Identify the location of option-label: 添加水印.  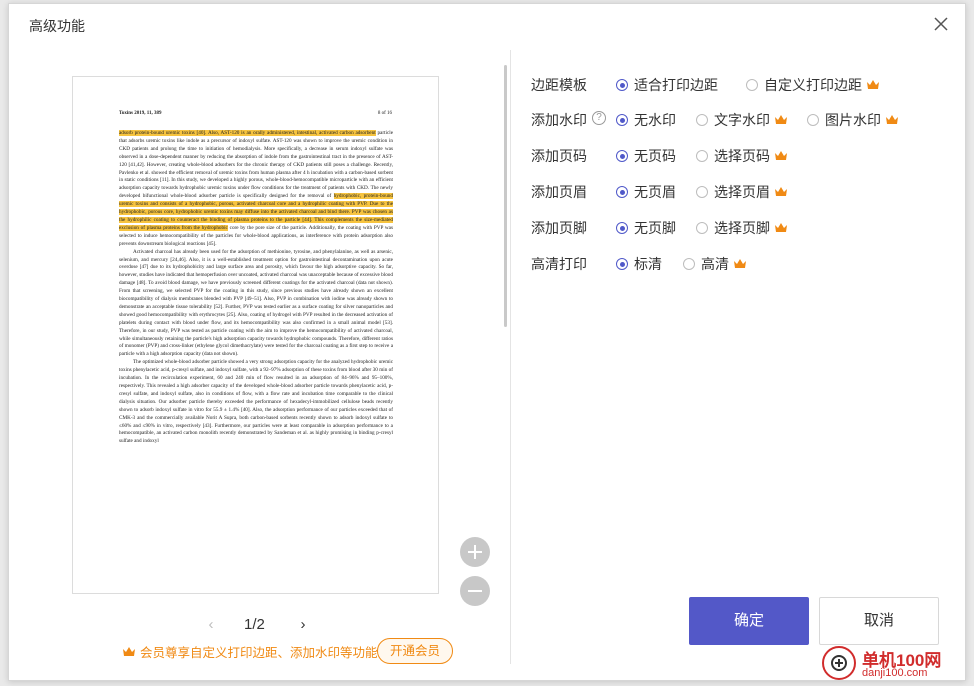
(559, 120).